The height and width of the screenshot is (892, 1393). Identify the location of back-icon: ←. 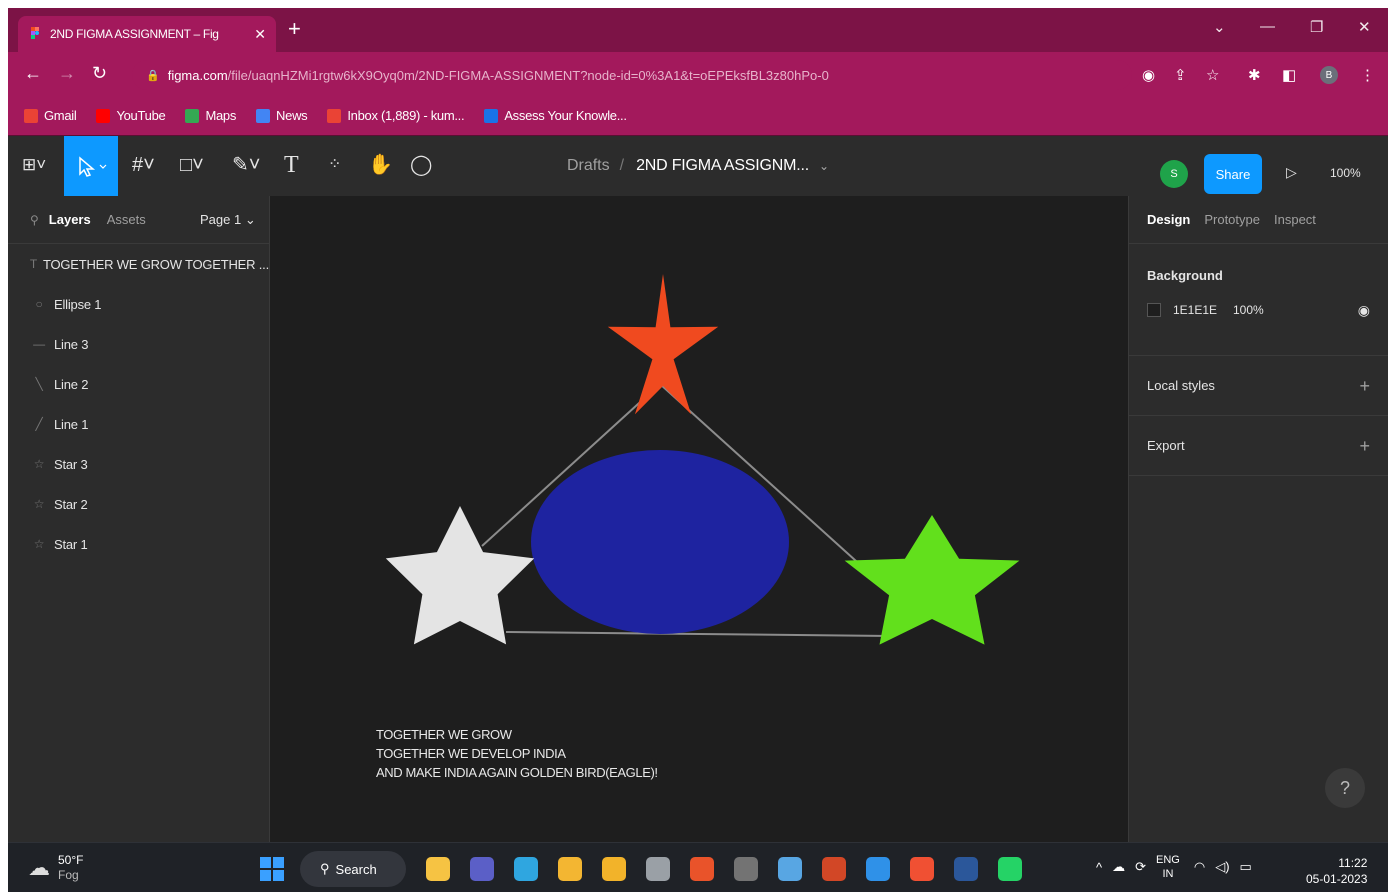
(33, 73).